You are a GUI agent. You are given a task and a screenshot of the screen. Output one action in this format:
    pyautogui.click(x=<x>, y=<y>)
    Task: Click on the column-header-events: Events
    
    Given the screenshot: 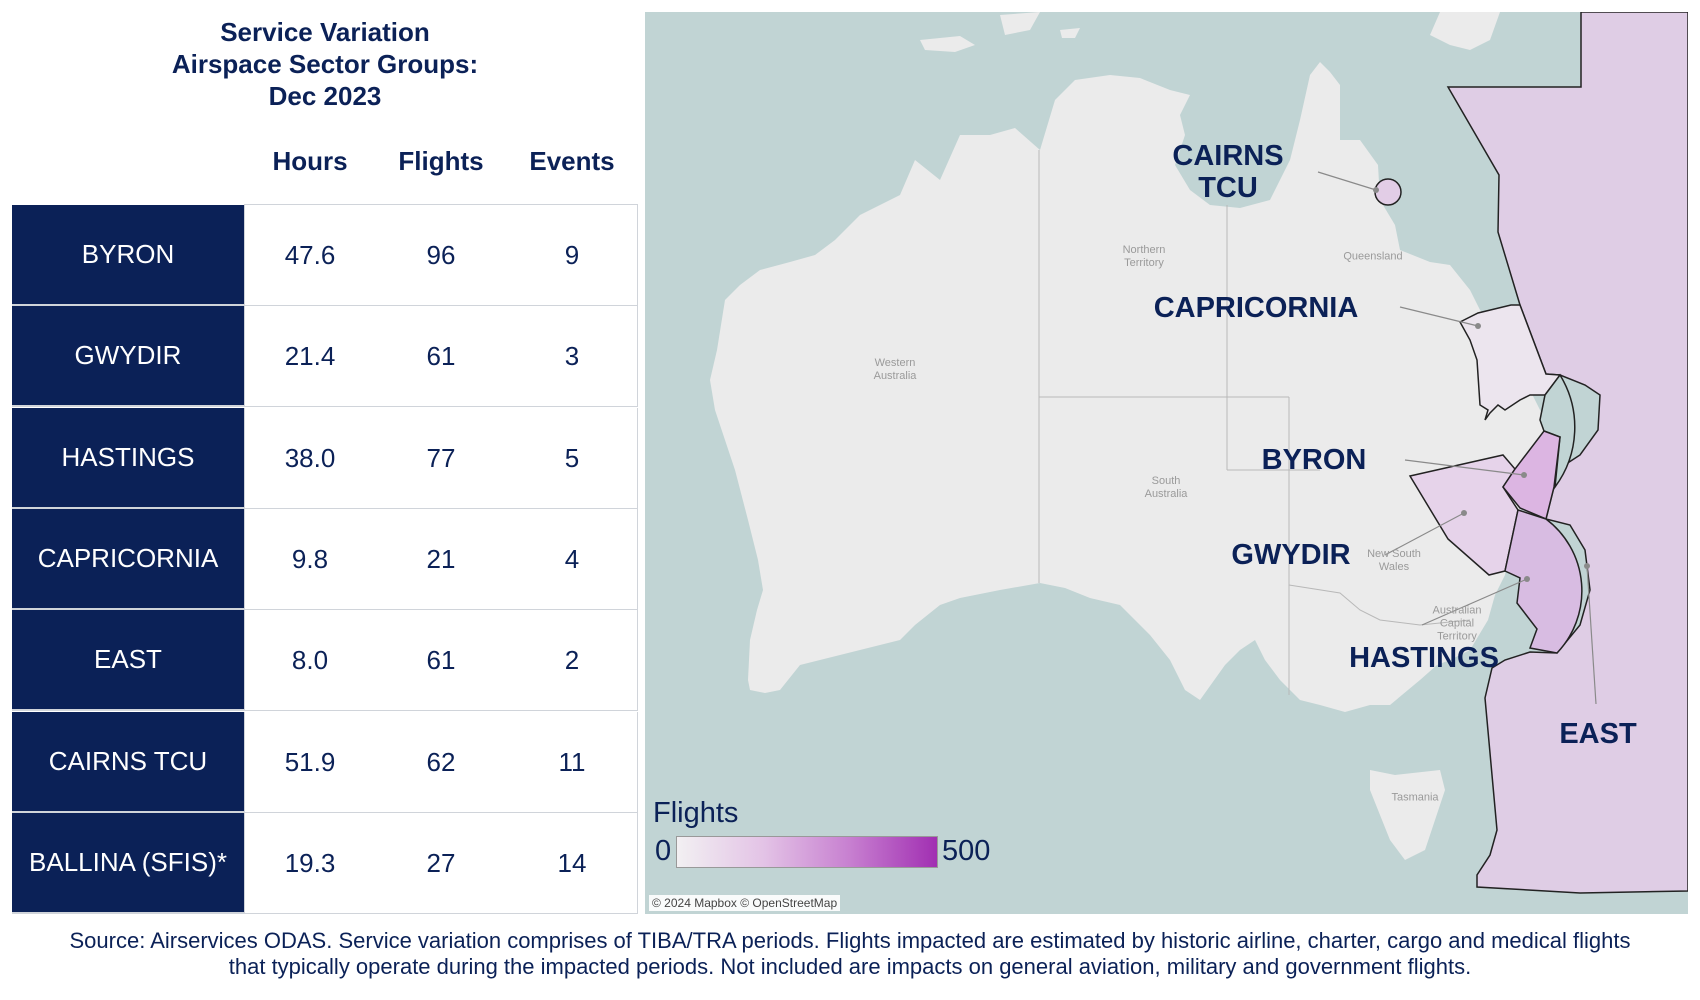 What is the action you would take?
    pyautogui.click(x=572, y=161)
    